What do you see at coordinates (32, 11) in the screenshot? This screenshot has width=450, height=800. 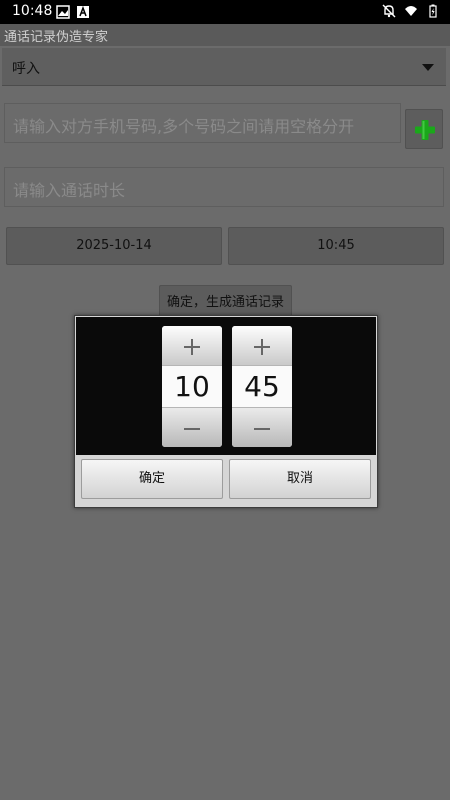 I see `status-time: 10:48` at bounding box center [32, 11].